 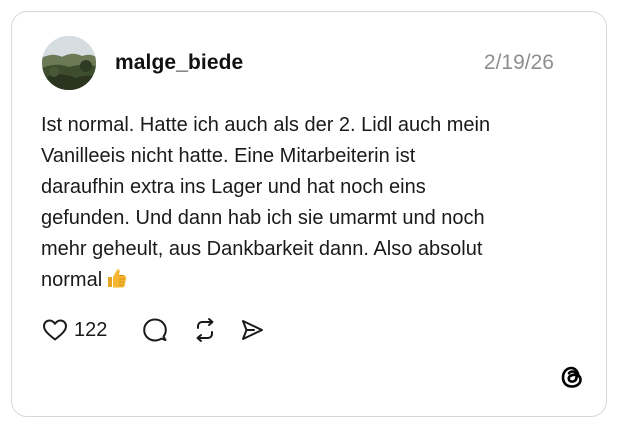 I want to click on heart-icon, so click(x=55, y=330).